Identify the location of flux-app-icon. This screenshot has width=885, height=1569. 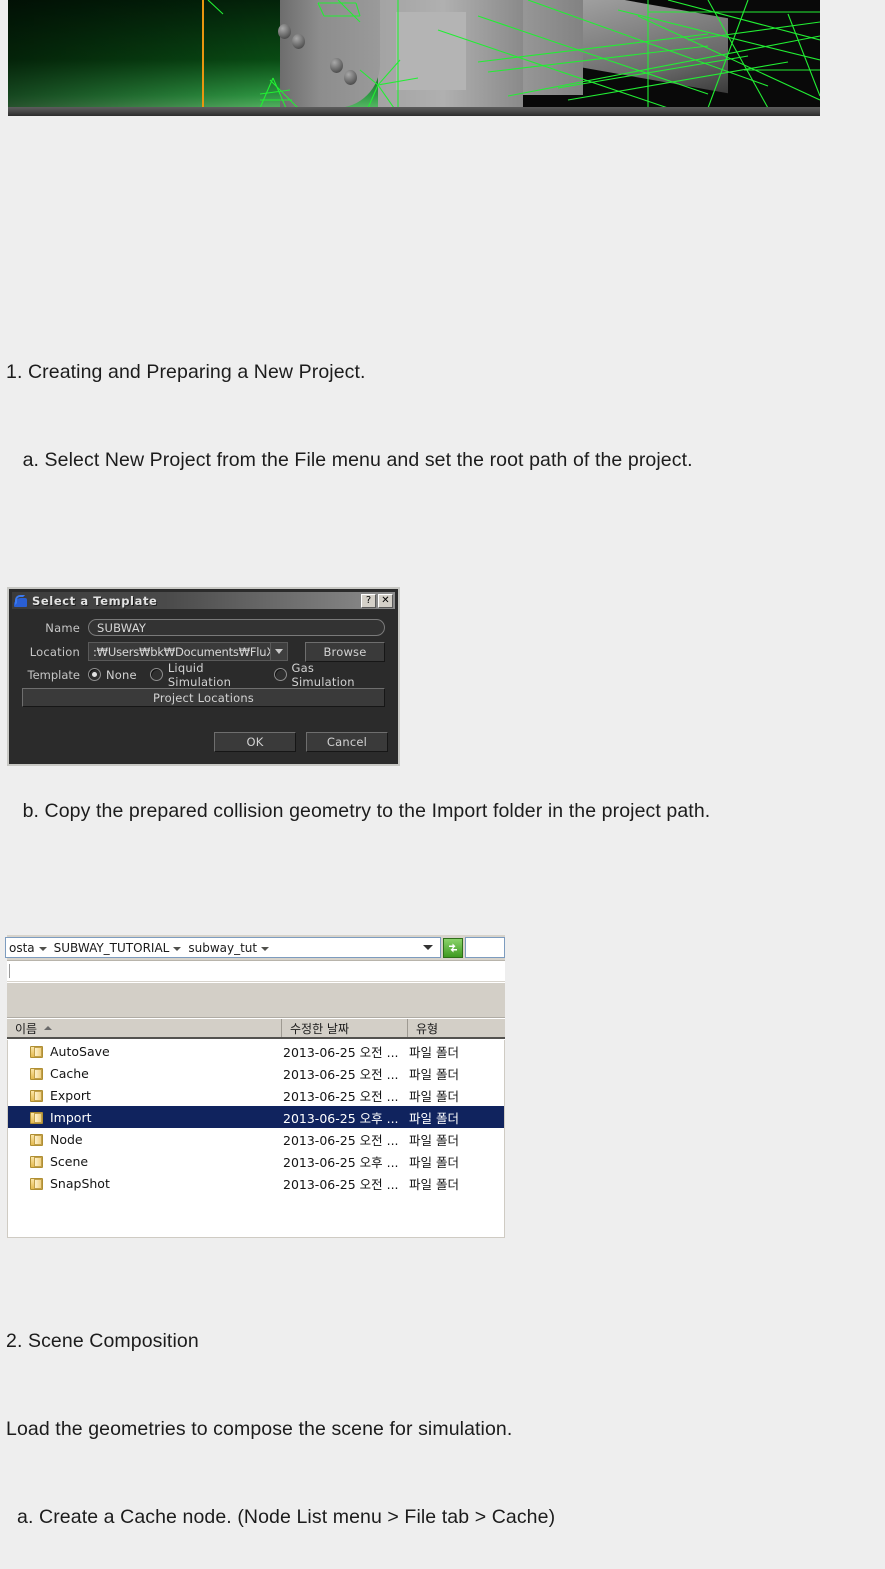
(20, 600).